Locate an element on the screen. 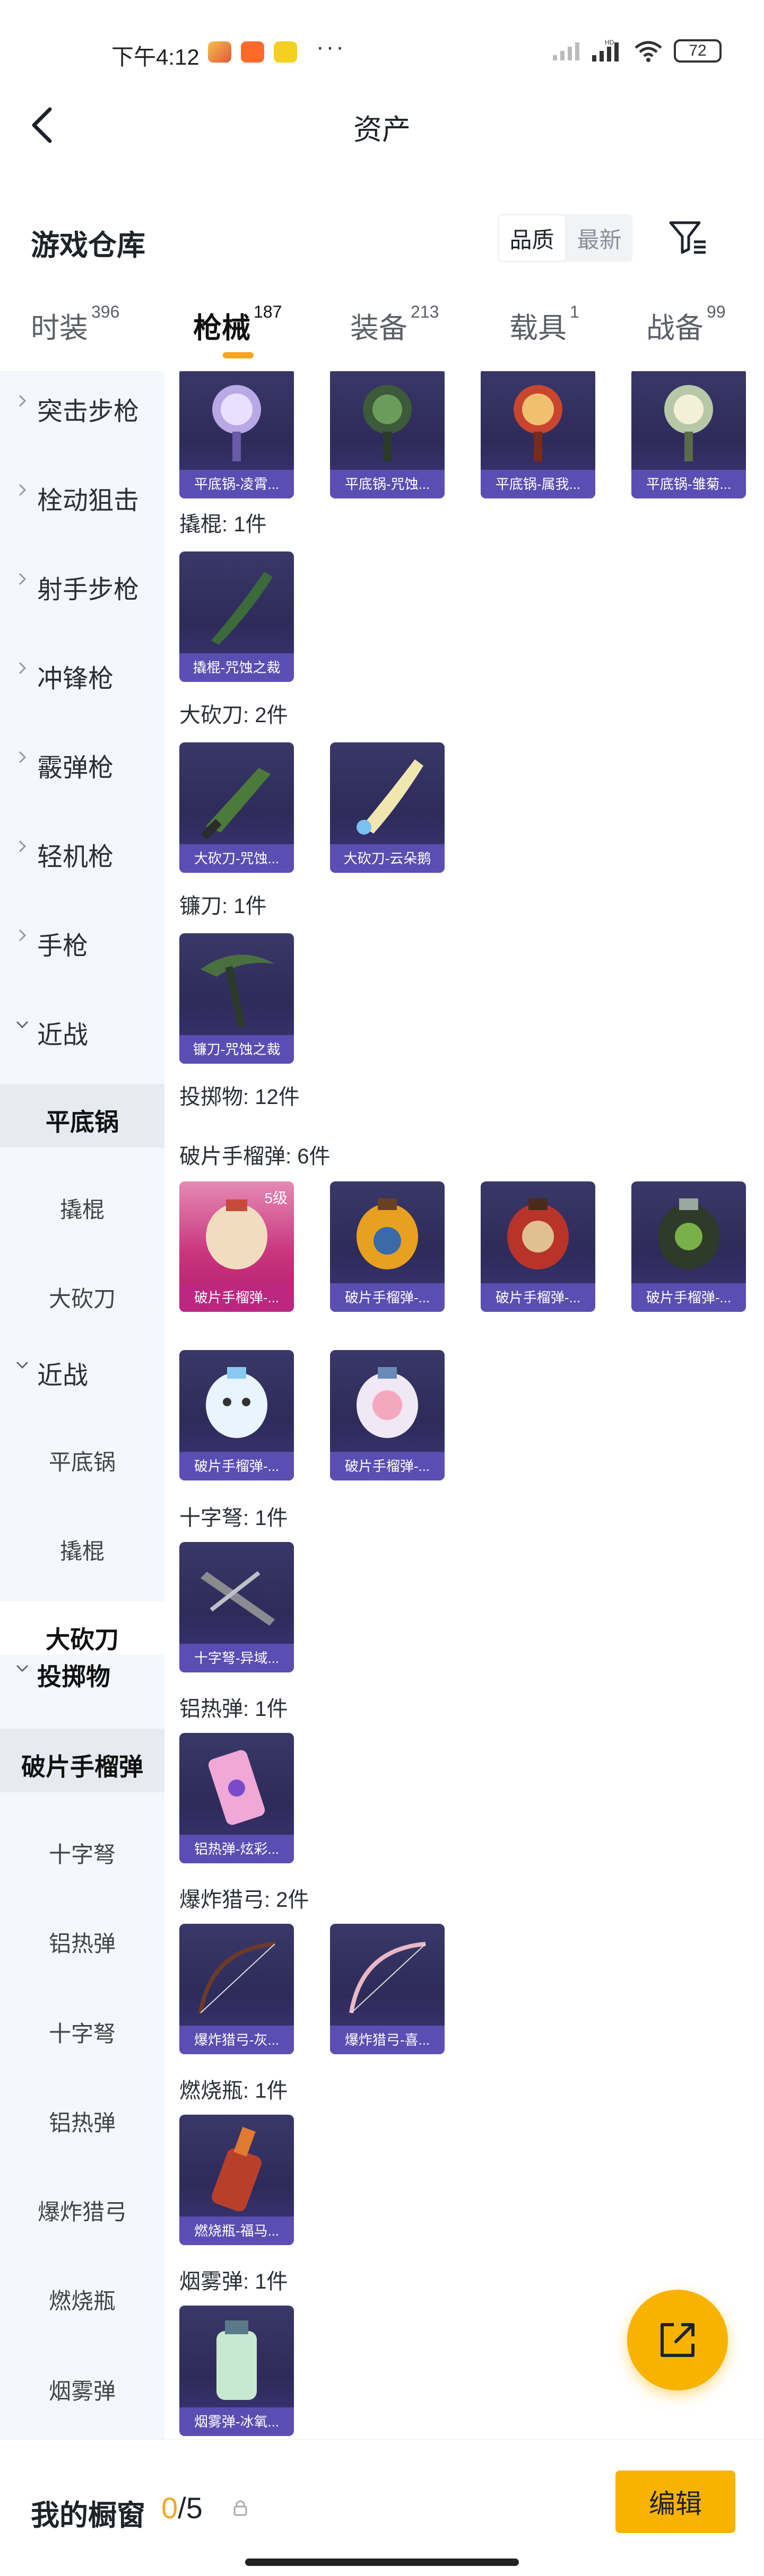  category-tabs: 时装396 枪械187 装备213 载具1 战备99 is located at coordinates (382, 331).